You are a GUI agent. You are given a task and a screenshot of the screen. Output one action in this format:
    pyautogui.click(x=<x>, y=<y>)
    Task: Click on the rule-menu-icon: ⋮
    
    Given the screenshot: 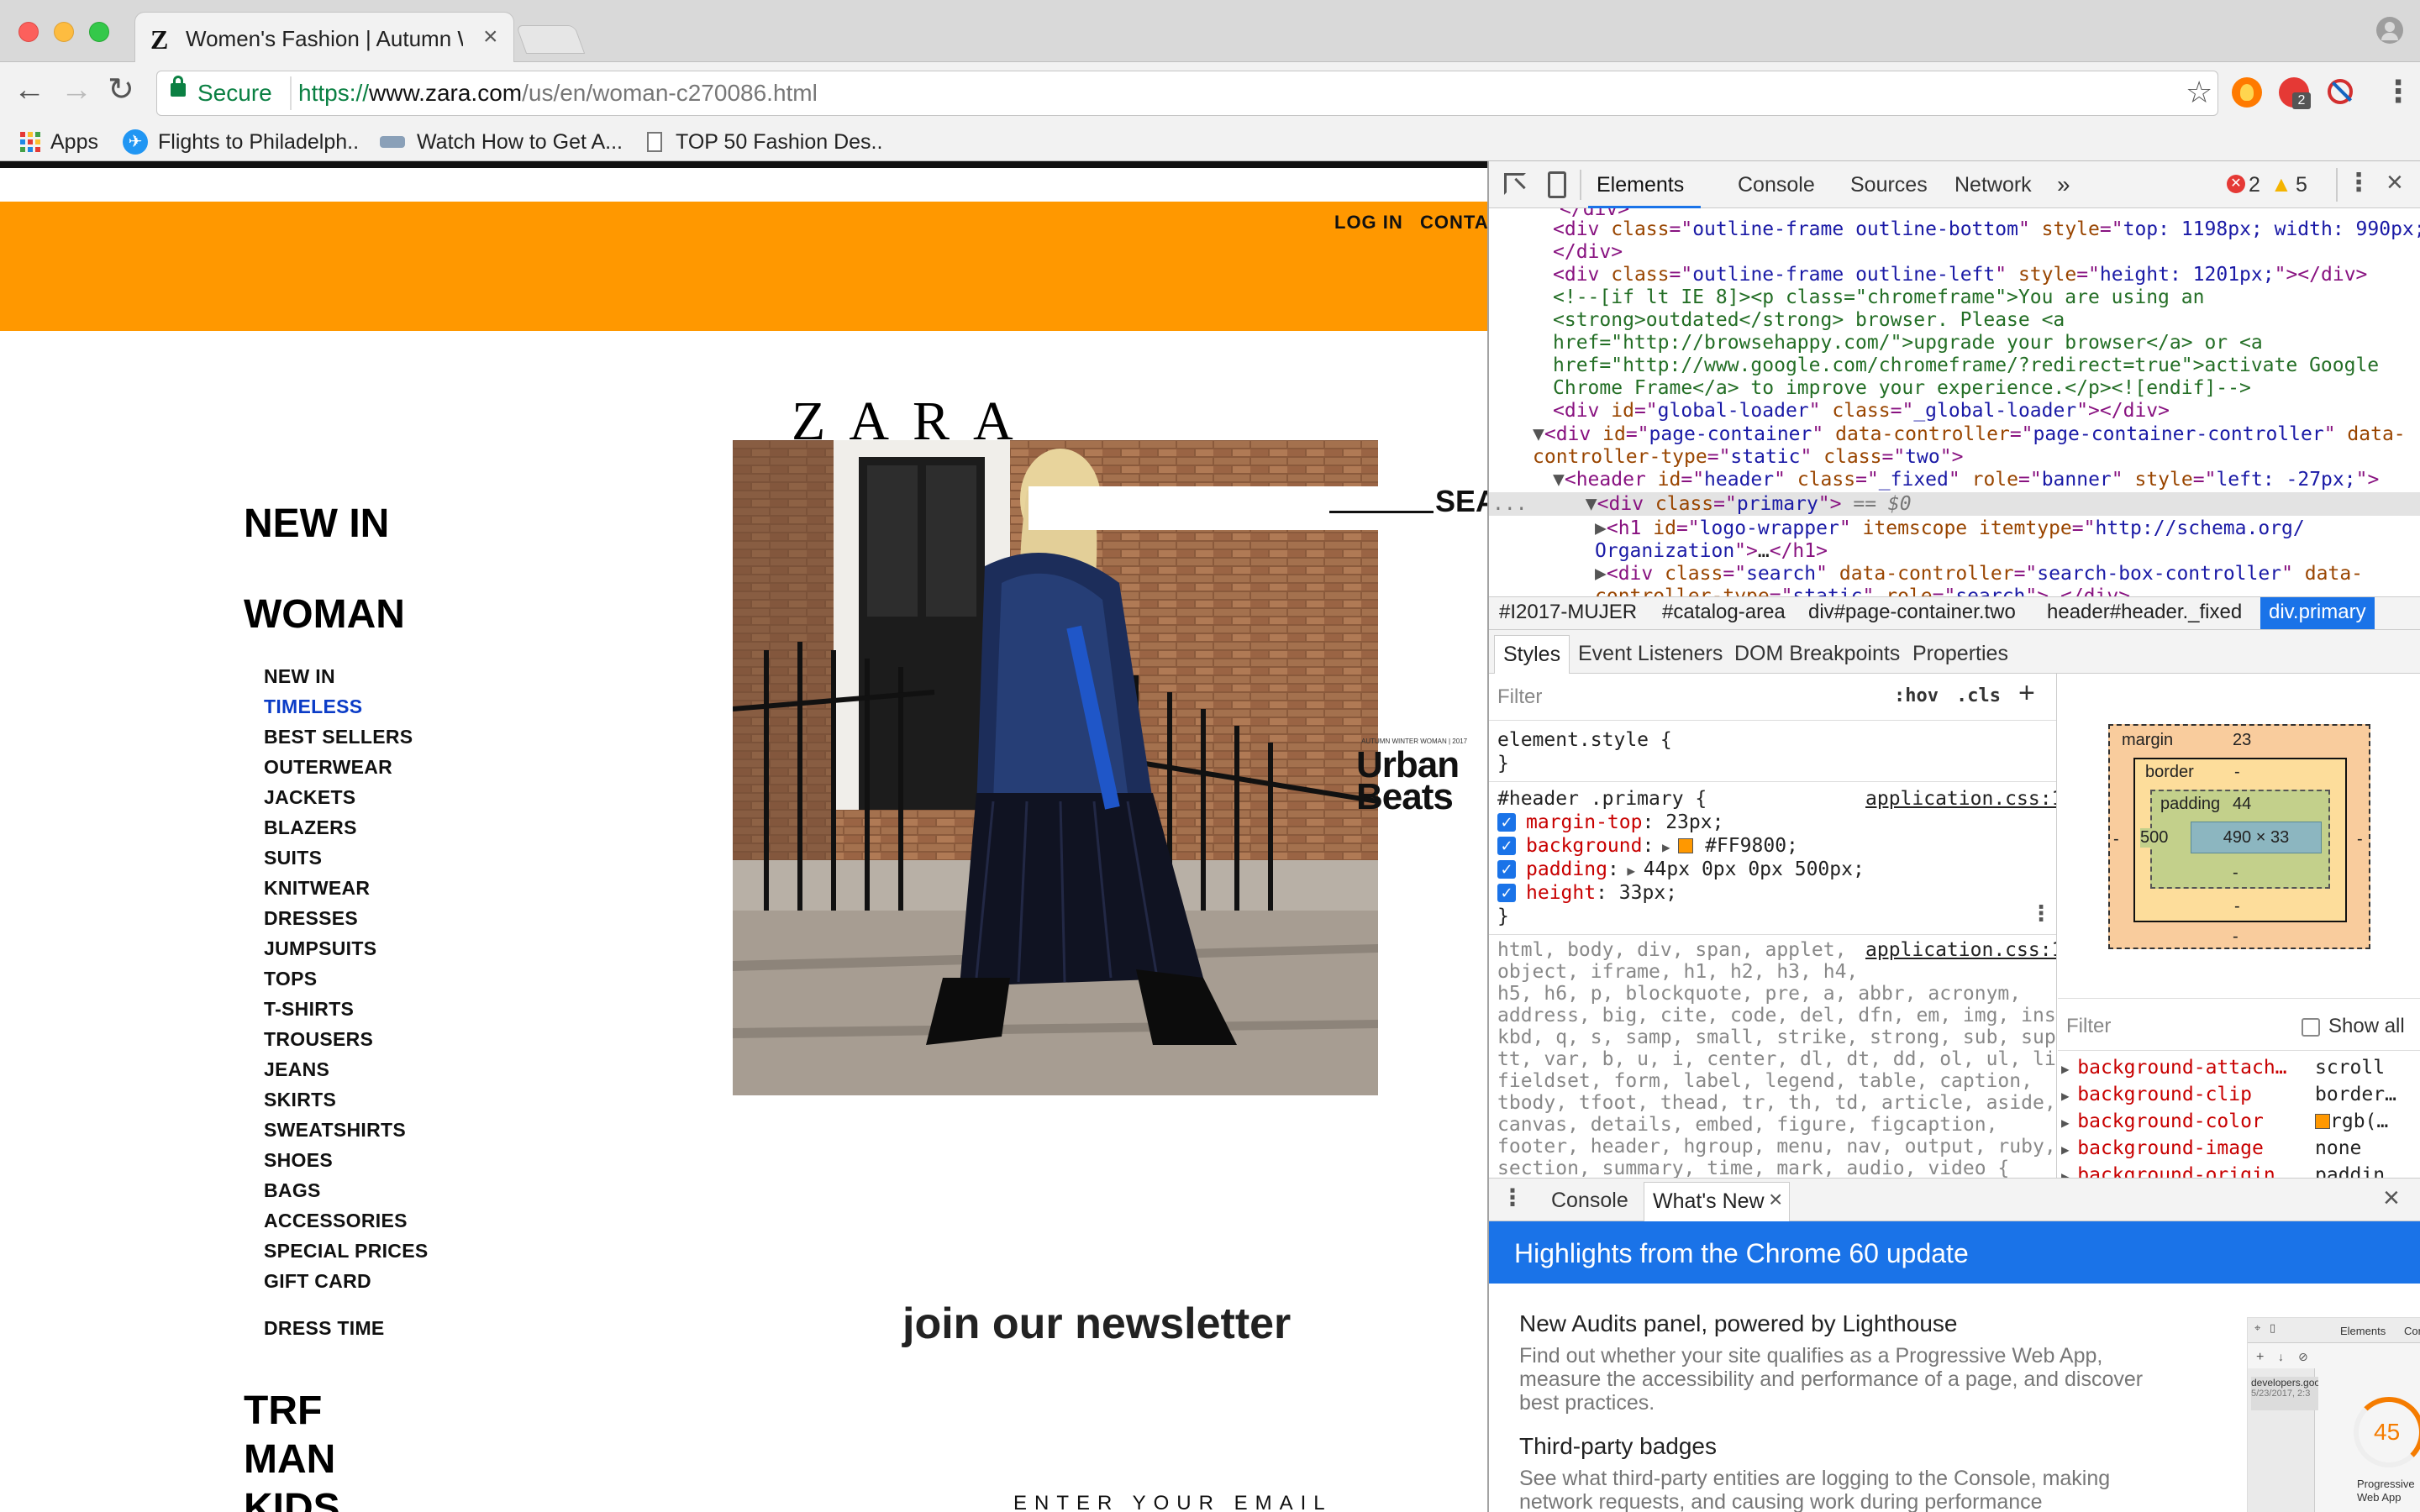 What is the action you would take?
    pyautogui.click(x=2041, y=913)
    